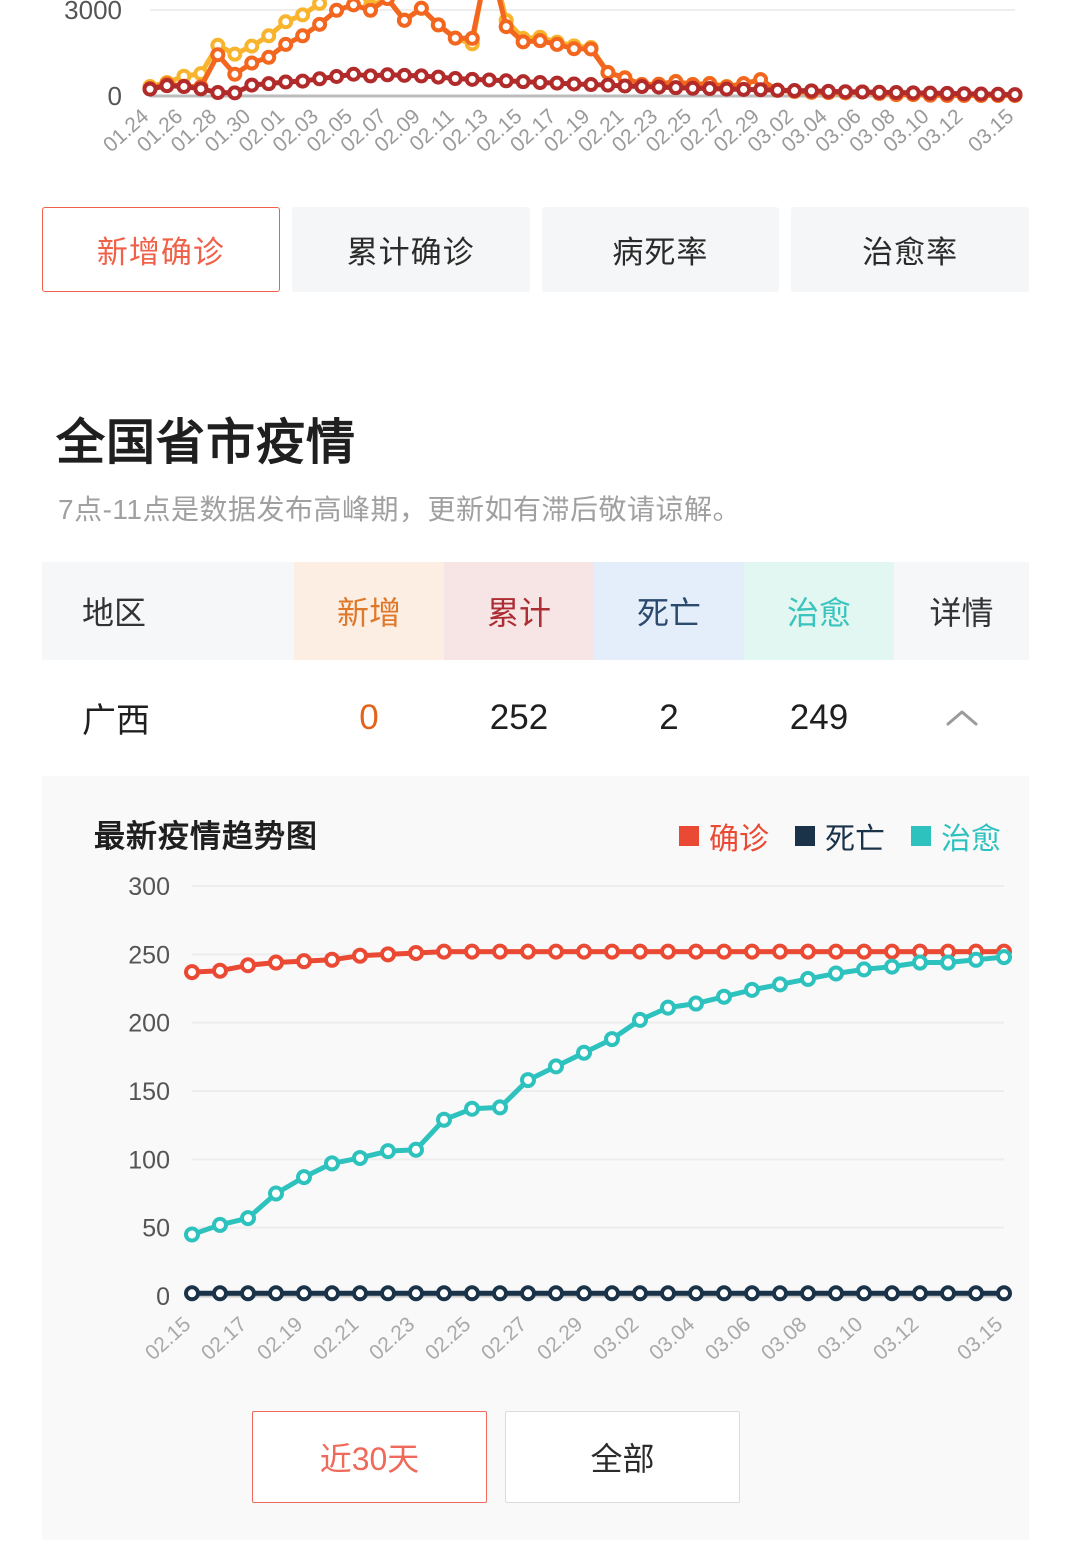 The image size is (1071, 1564). What do you see at coordinates (535, 717) in the screenshot?
I see `table-row: 广西 0 252 2 249` at bounding box center [535, 717].